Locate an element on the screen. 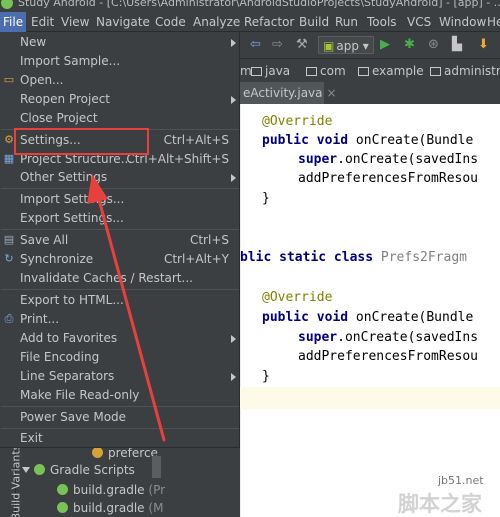  shortcut-label: Ctrl+Alt+S is located at coordinates (196, 140).